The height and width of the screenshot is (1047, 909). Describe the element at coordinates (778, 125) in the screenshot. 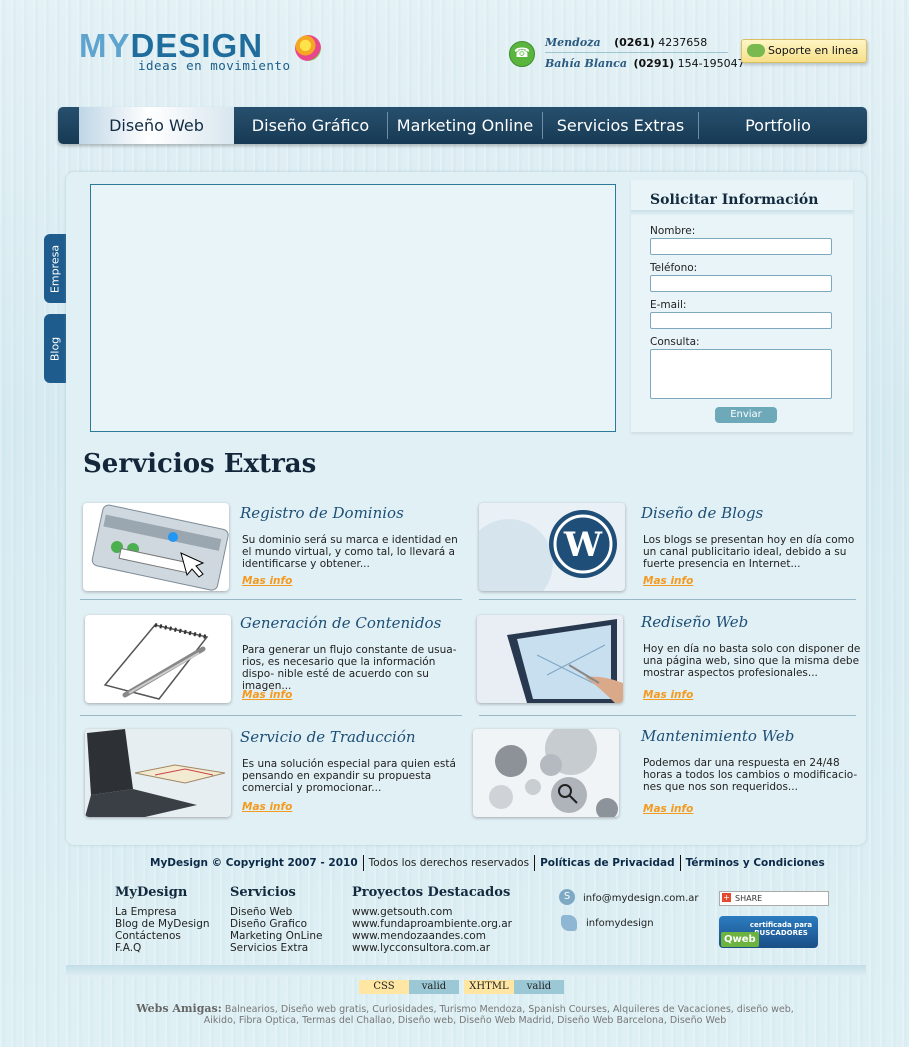

I see `nav-portfolio: Portfolio` at that location.